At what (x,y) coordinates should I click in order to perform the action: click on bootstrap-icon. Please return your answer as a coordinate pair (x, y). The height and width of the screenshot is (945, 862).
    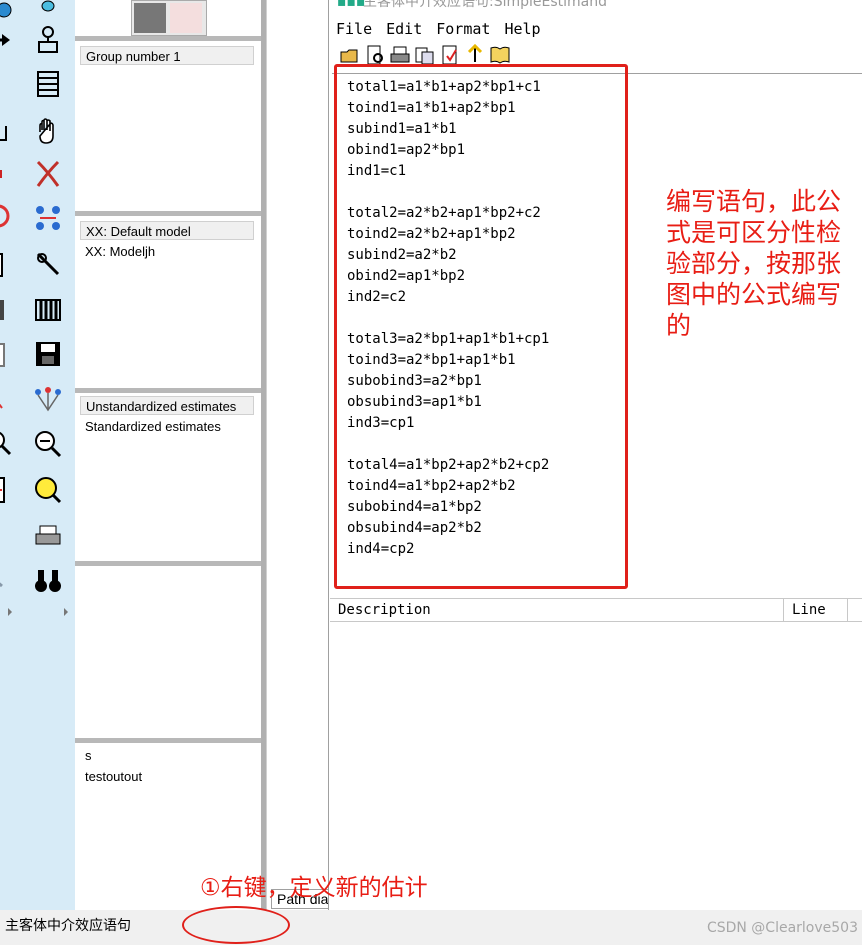
    Looking at the image, I should click on (9, 400).